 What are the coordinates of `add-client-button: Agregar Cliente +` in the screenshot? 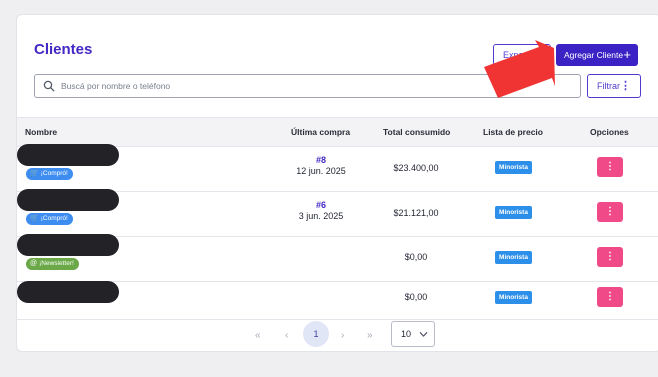 It's located at (597, 55).